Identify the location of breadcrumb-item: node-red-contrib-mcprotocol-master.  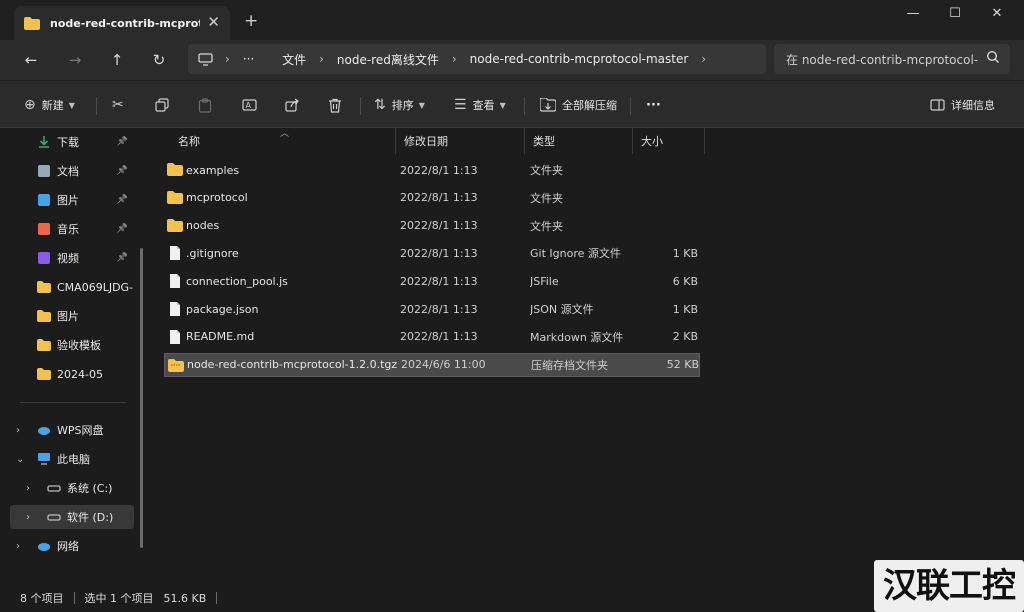
(579, 59).